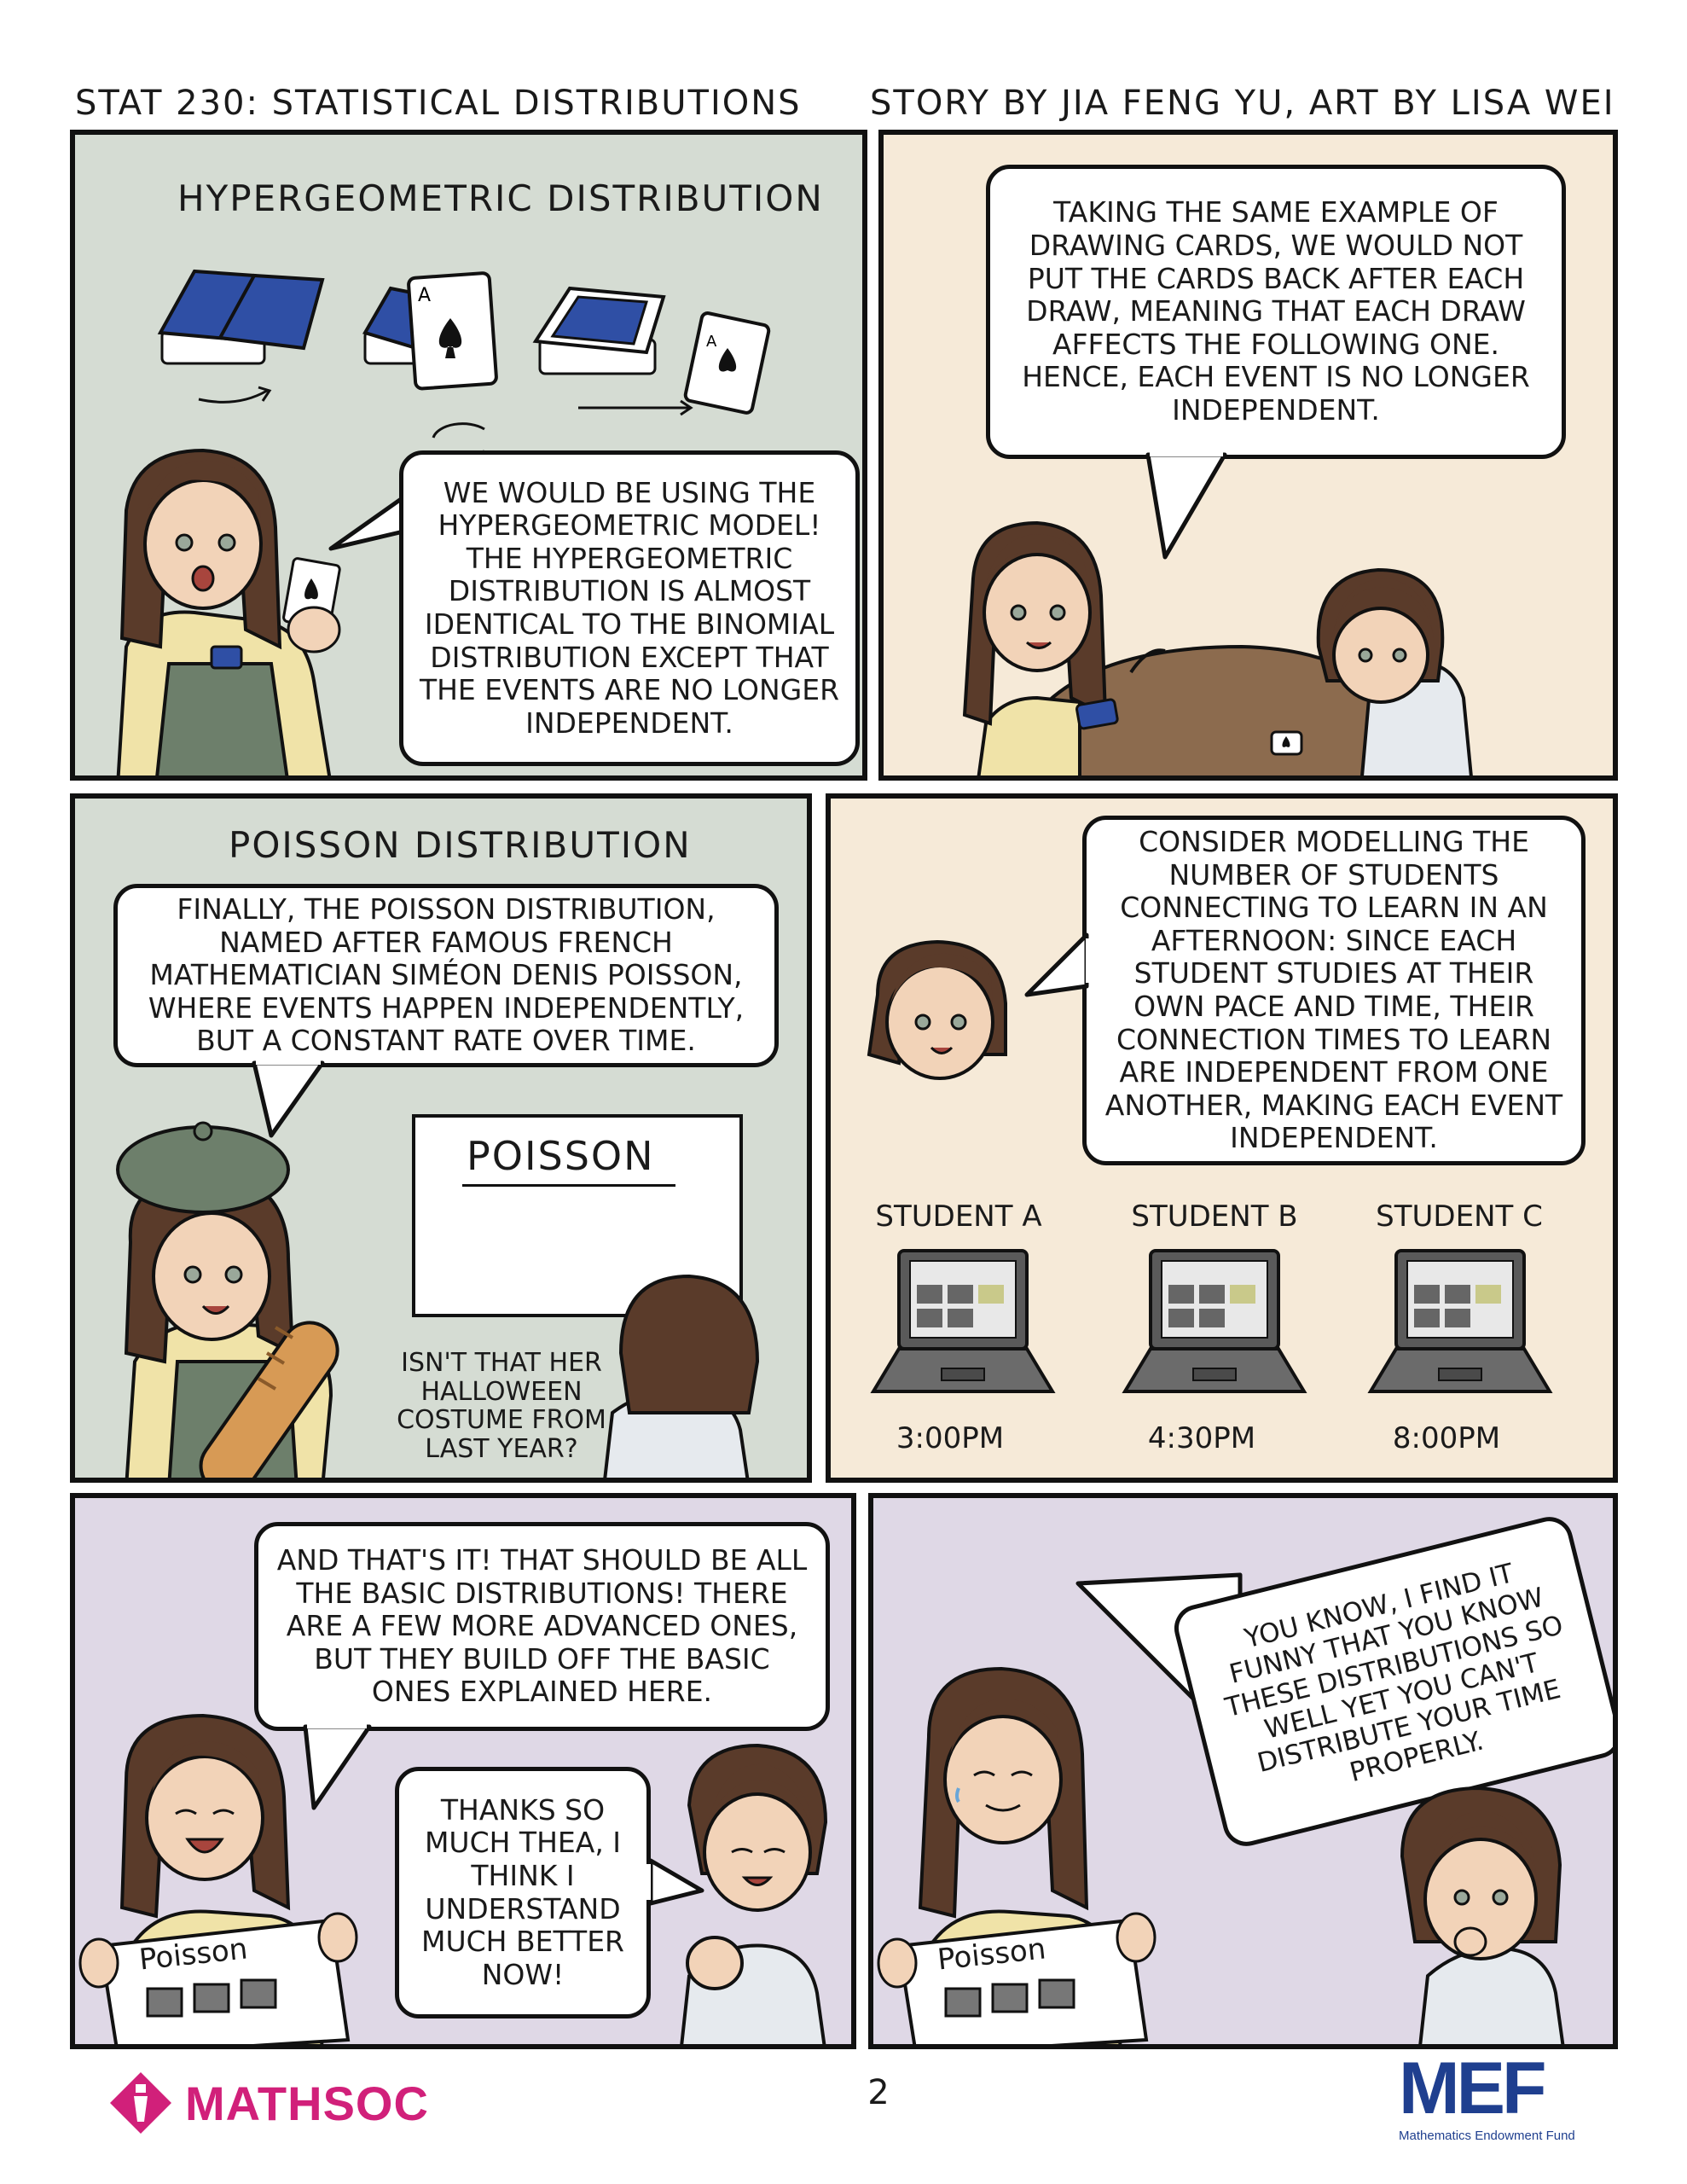 The width and height of the screenshot is (1687, 2184). What do you see at coordinates (1446, 1438) in the screenshot?
I see `student-c-time: 8:00PM` at bounding box center [1446, 1438].